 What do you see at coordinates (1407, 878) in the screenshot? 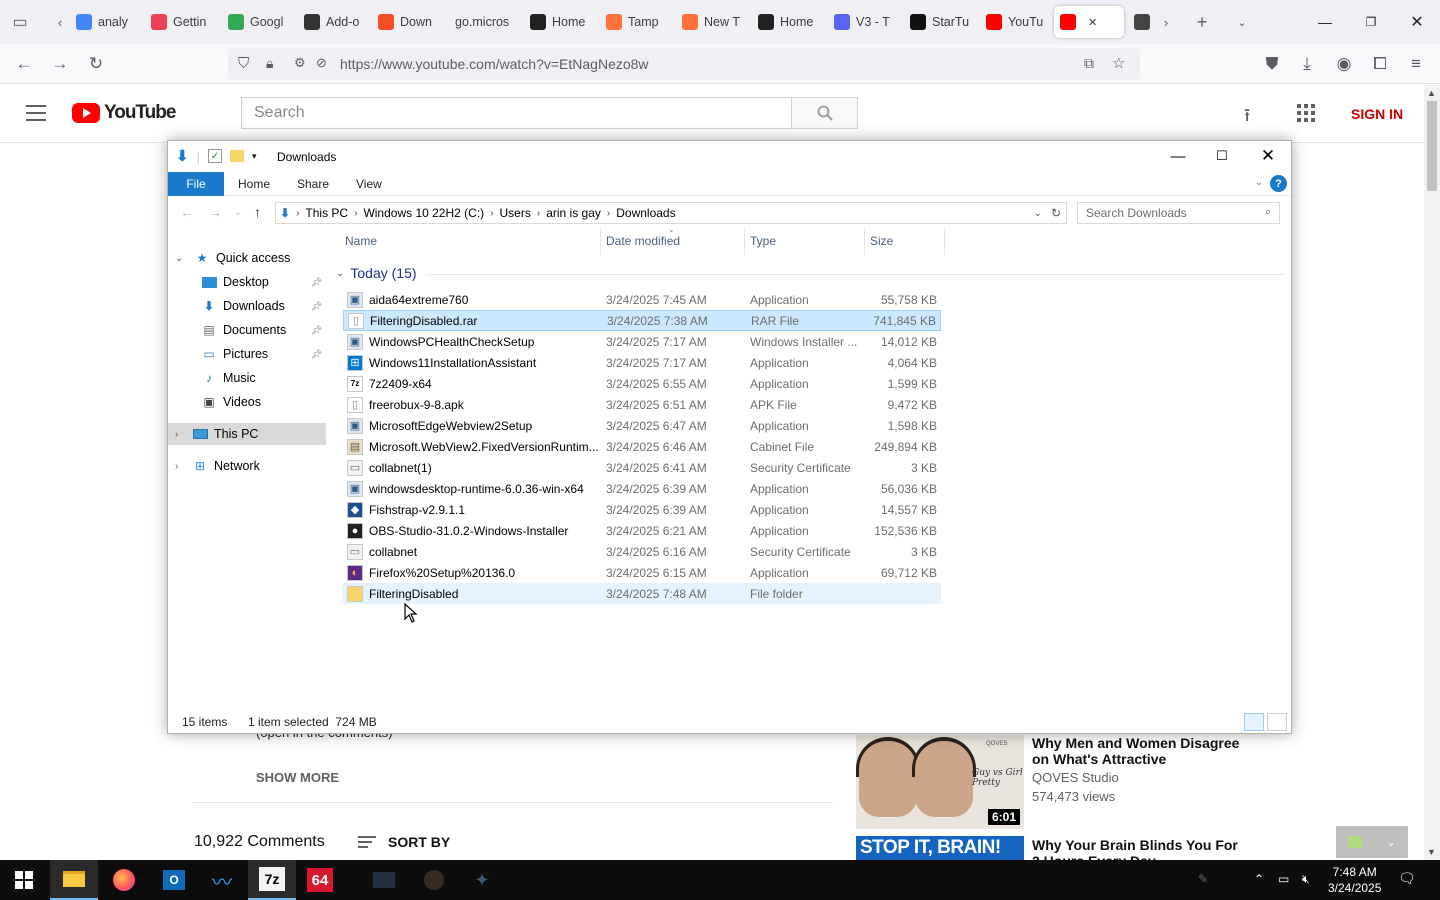
I see `notification-center-icon: 🗨︎` at bounding box center [1407, 878].